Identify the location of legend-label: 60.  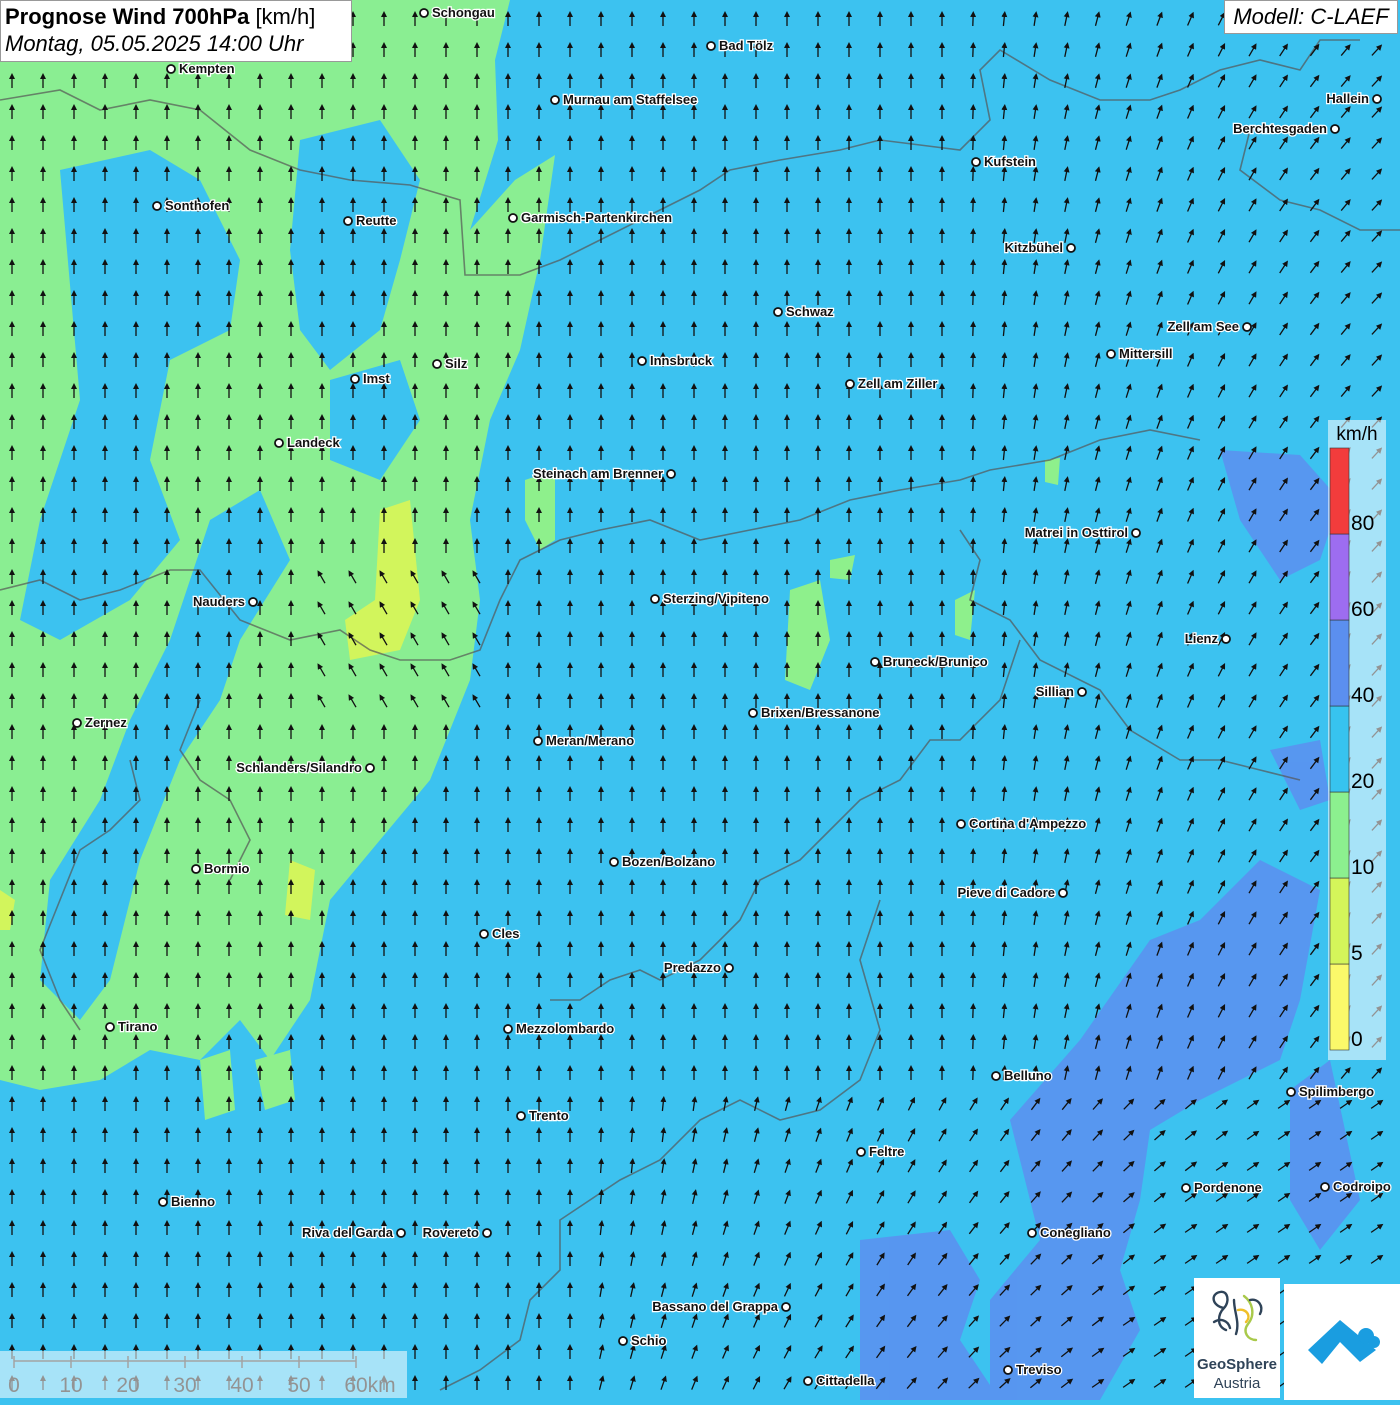
(1362, 609).